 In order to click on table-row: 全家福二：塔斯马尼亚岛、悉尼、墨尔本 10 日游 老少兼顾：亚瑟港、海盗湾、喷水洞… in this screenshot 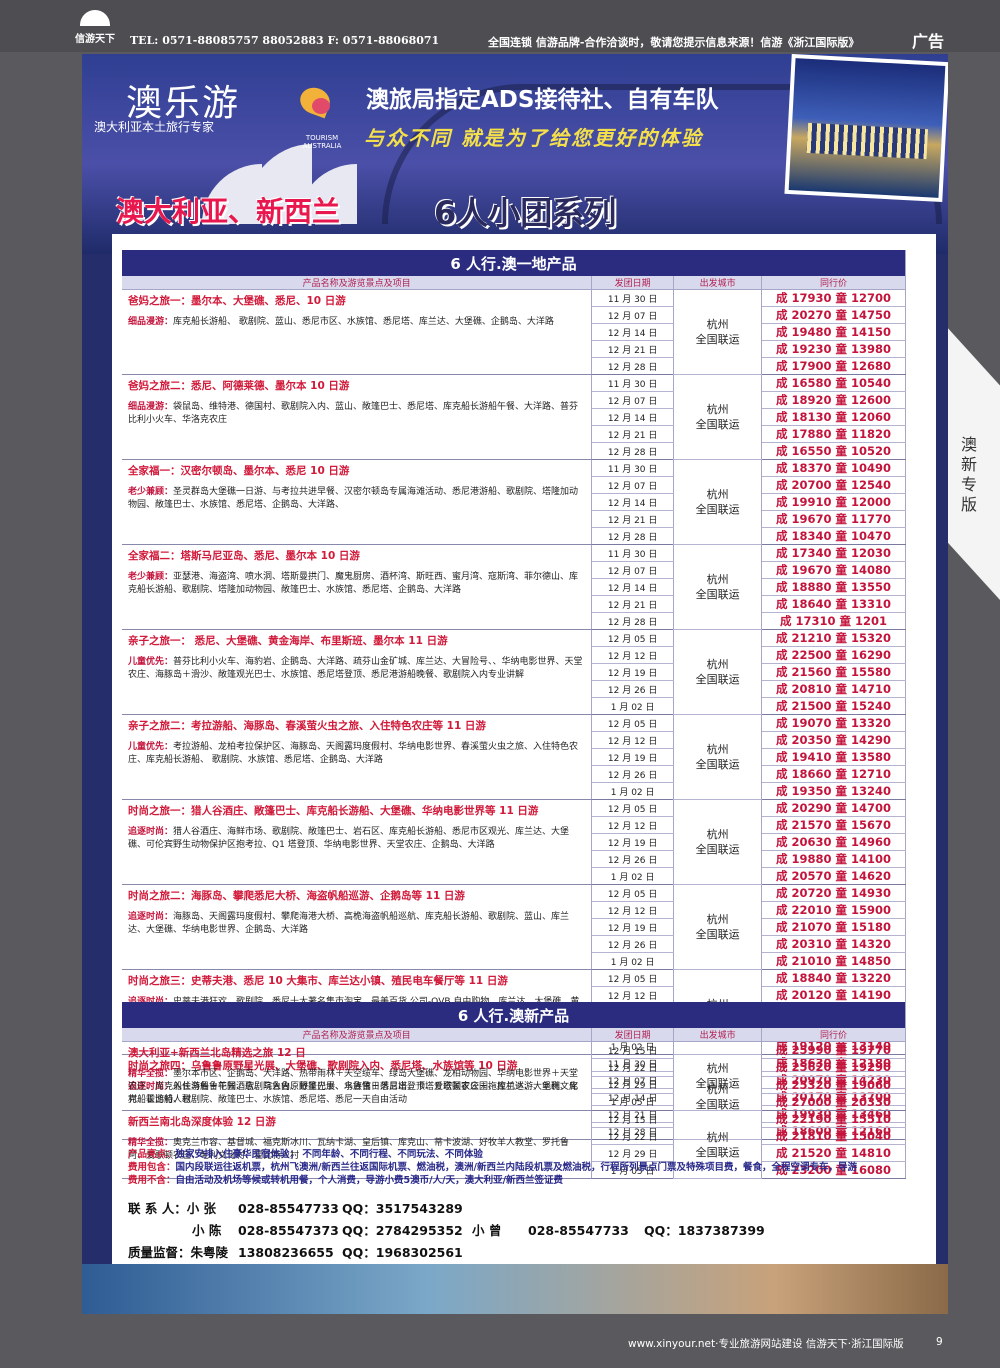, I will do `click(514, 587)`.